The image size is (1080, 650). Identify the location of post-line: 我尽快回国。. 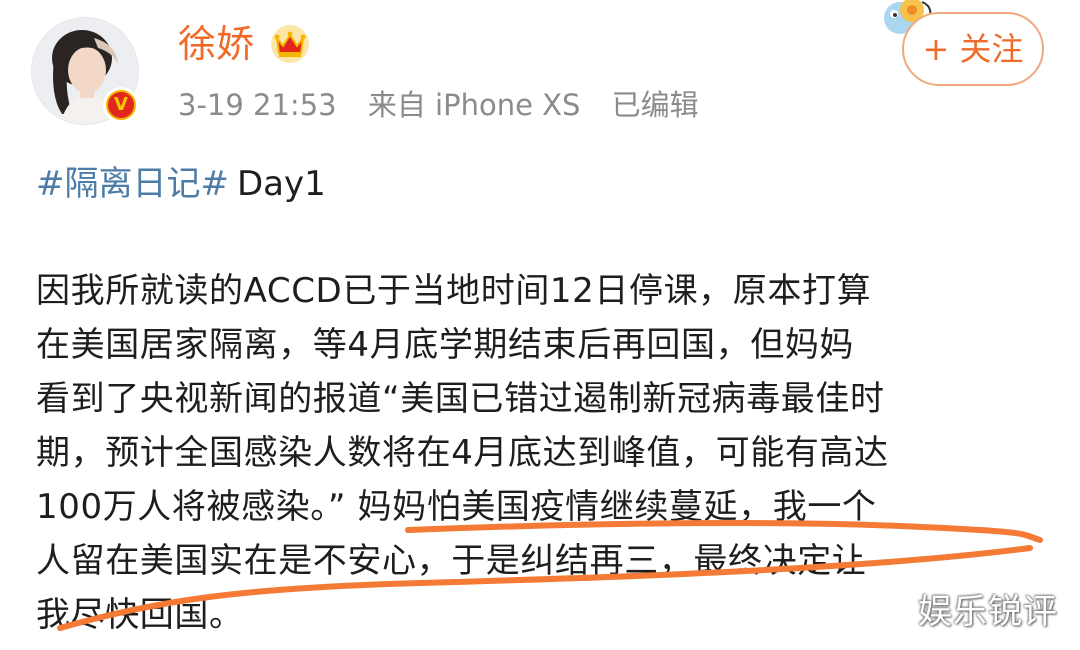
(140, 615).